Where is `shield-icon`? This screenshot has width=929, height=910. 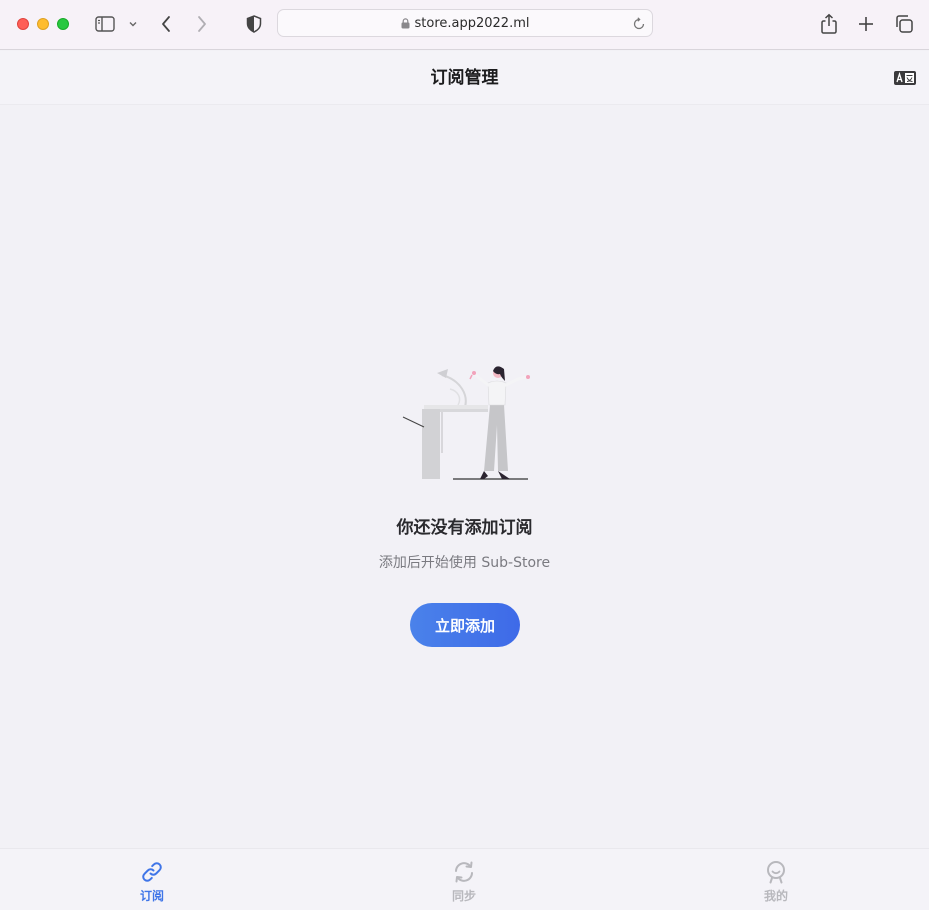 shield-icon is located at coordinates (254, 24).